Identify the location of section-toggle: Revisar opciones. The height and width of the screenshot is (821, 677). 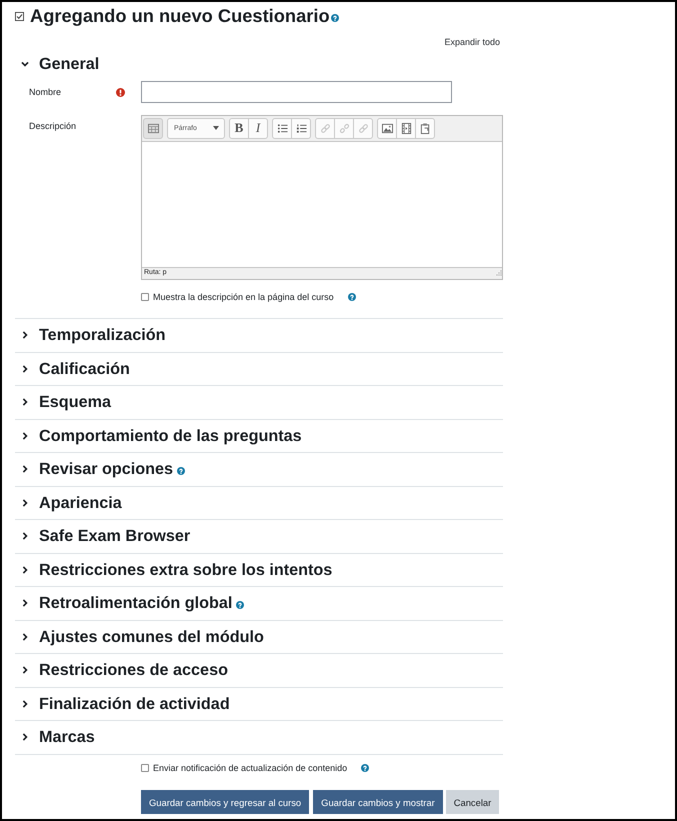
(103, 469).